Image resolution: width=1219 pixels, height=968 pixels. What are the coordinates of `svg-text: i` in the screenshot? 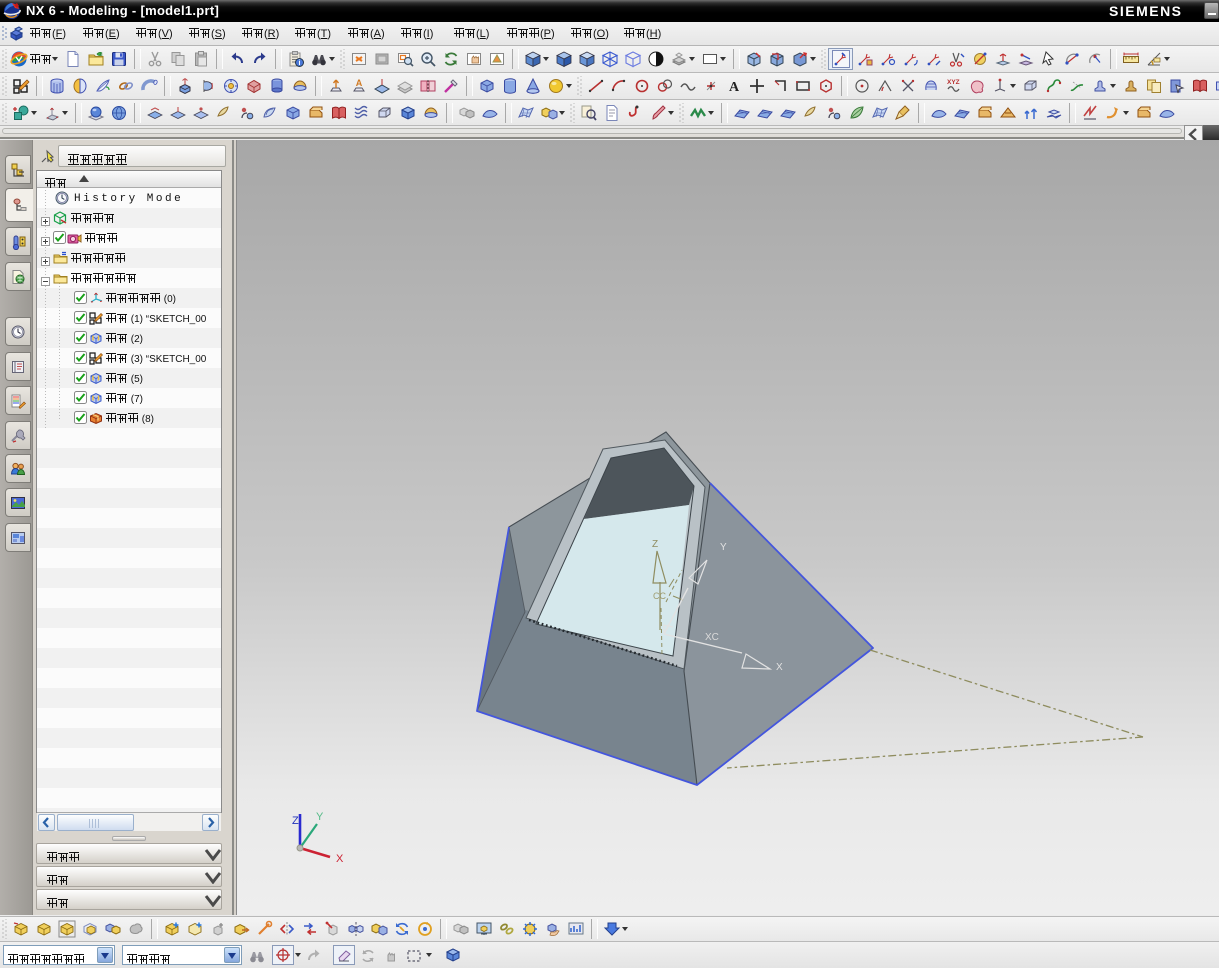 It's located at (299, 63).